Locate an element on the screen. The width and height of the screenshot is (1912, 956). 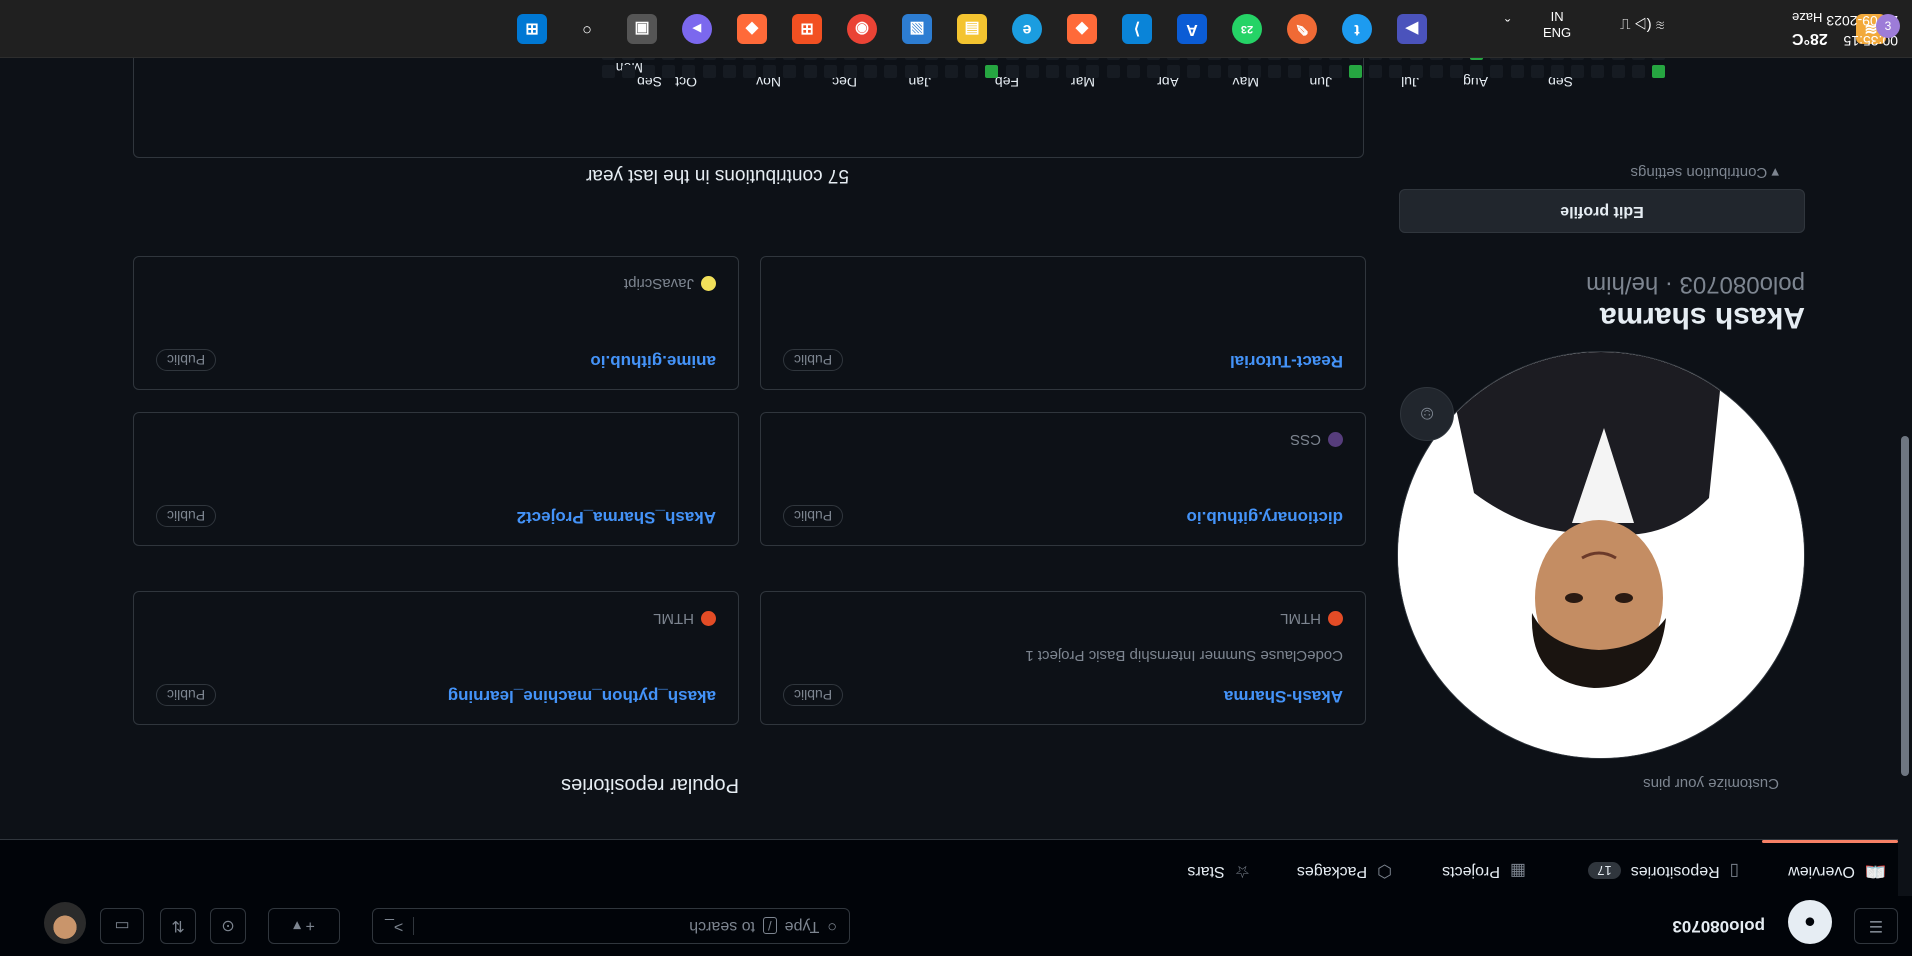
set-status-button: ☺ is located at coordinates (1427, 414).